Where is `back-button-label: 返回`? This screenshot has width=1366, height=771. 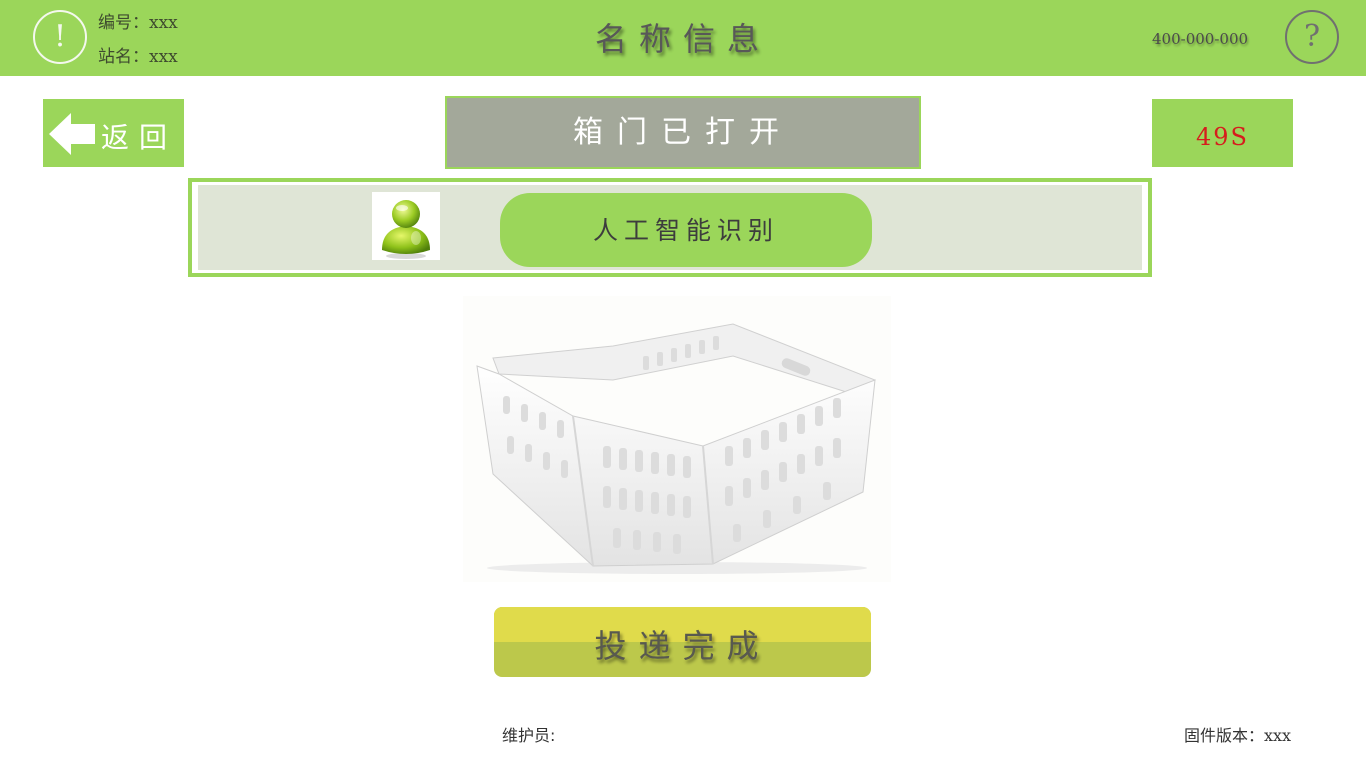
back-button-label: 返回 is located at coordinates (139, 137).